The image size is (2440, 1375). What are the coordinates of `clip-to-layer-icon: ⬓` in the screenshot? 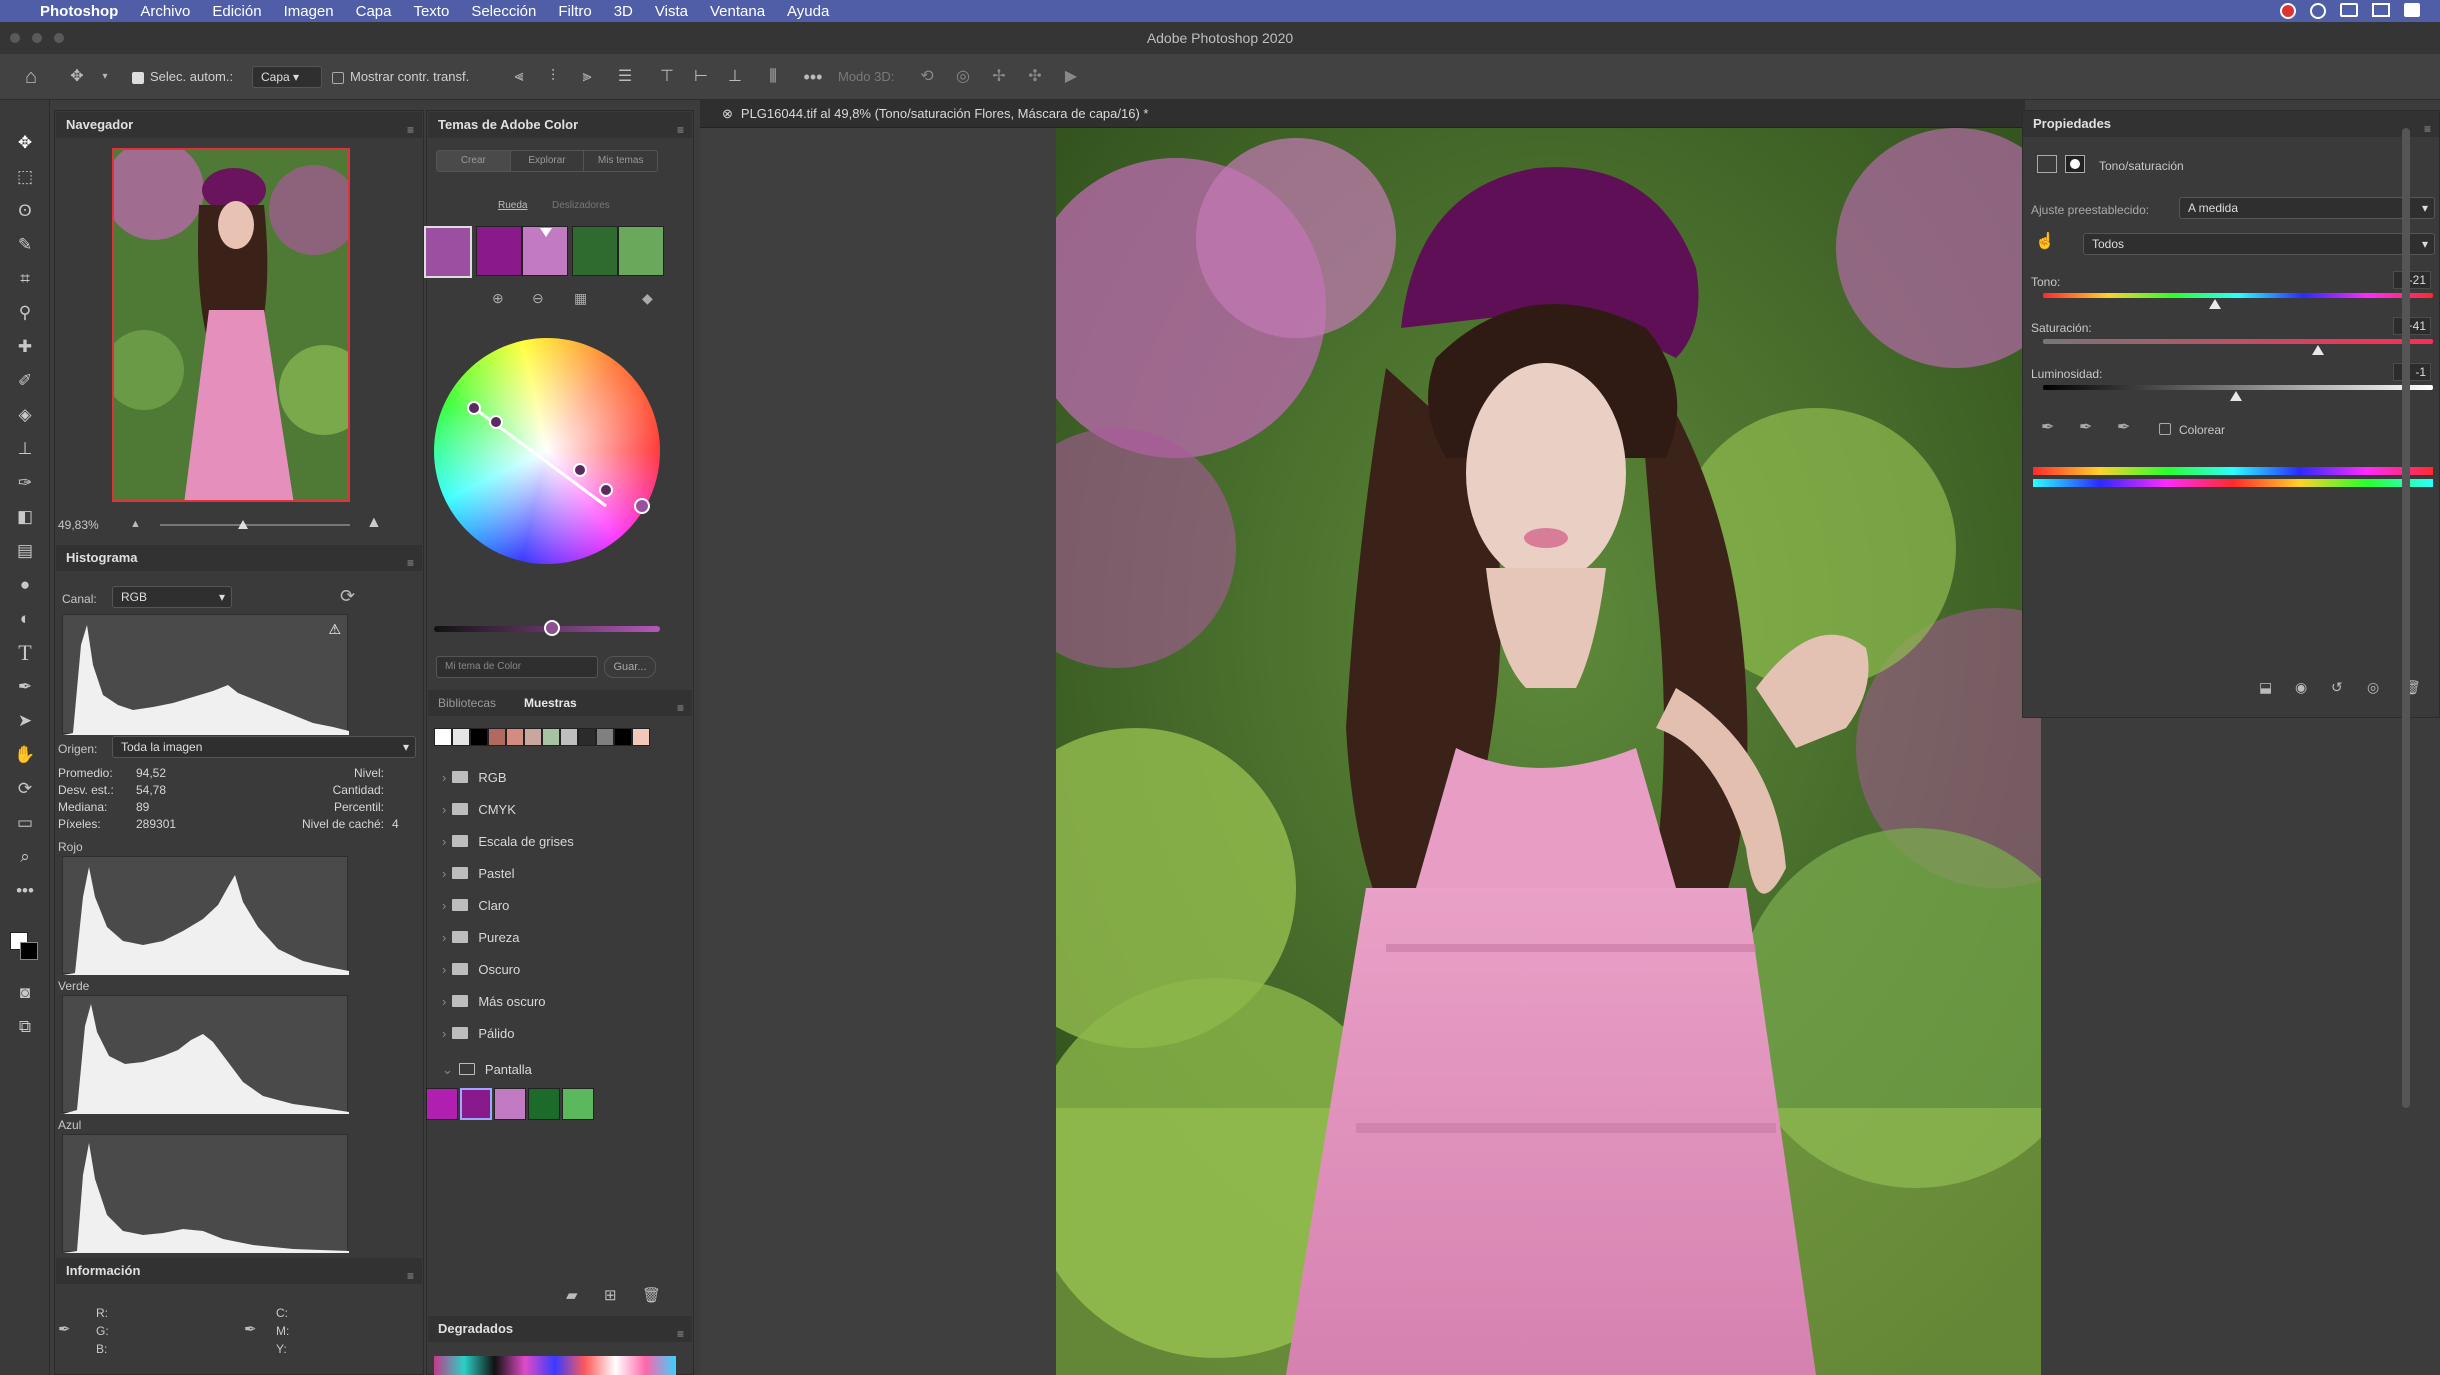 It's located at (2265, 687).